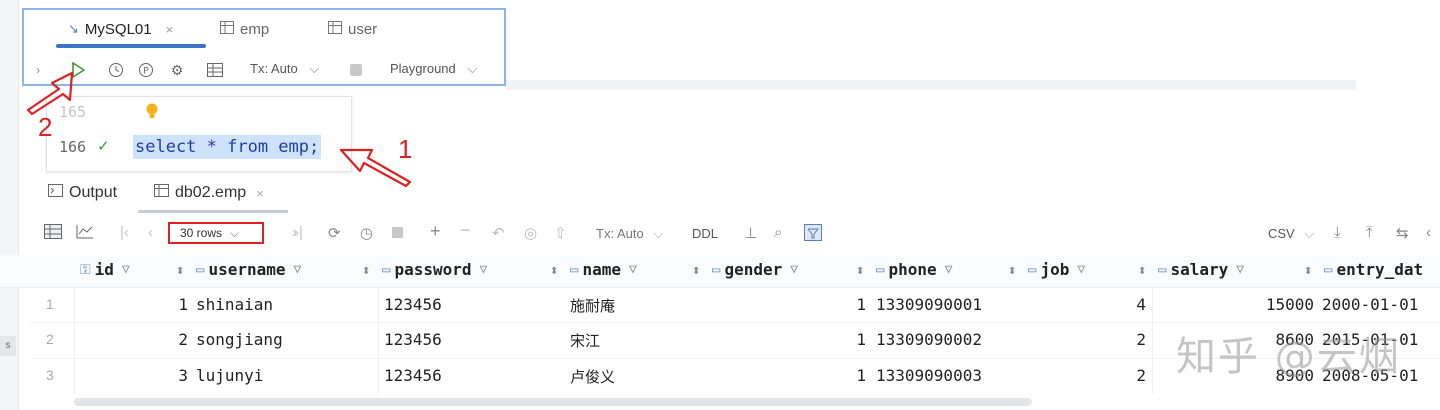 This screenshot has width=1440, height=410. Describe the element at coordinates (553, 402) in the screenshot. I see `horizontal-scrollbar` at that location.